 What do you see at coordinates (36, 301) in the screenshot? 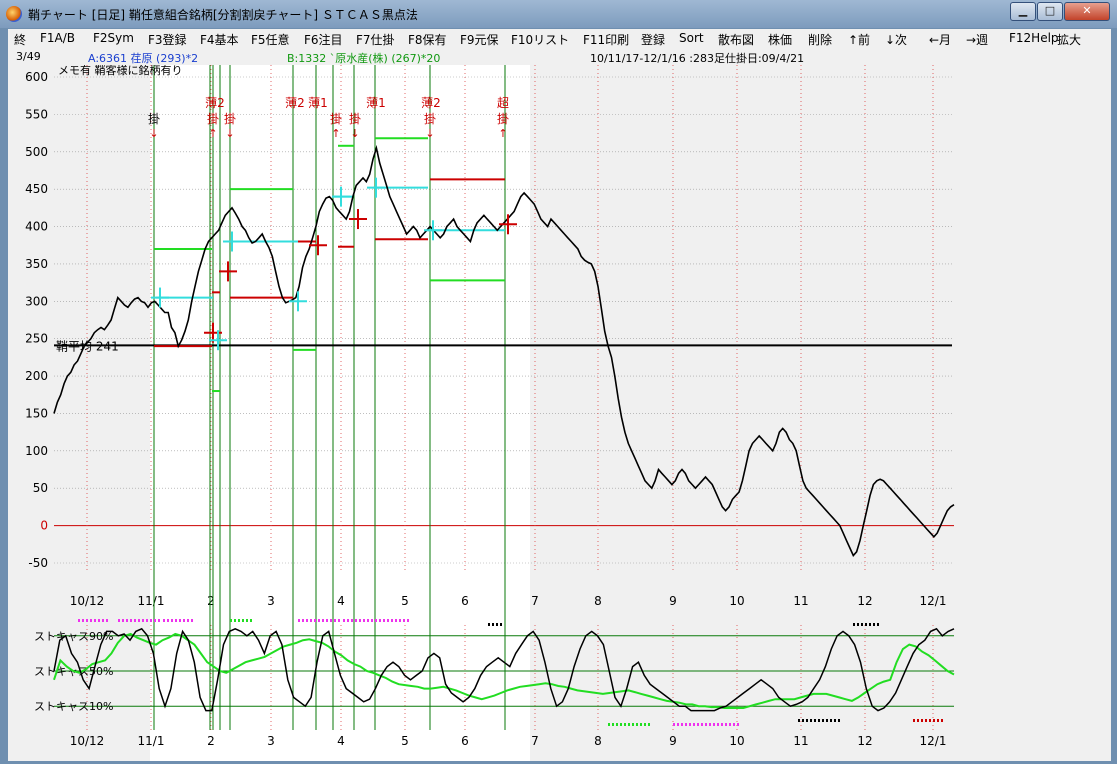
I see `ytick-label-300: 300` at bounding box center [36, 301].